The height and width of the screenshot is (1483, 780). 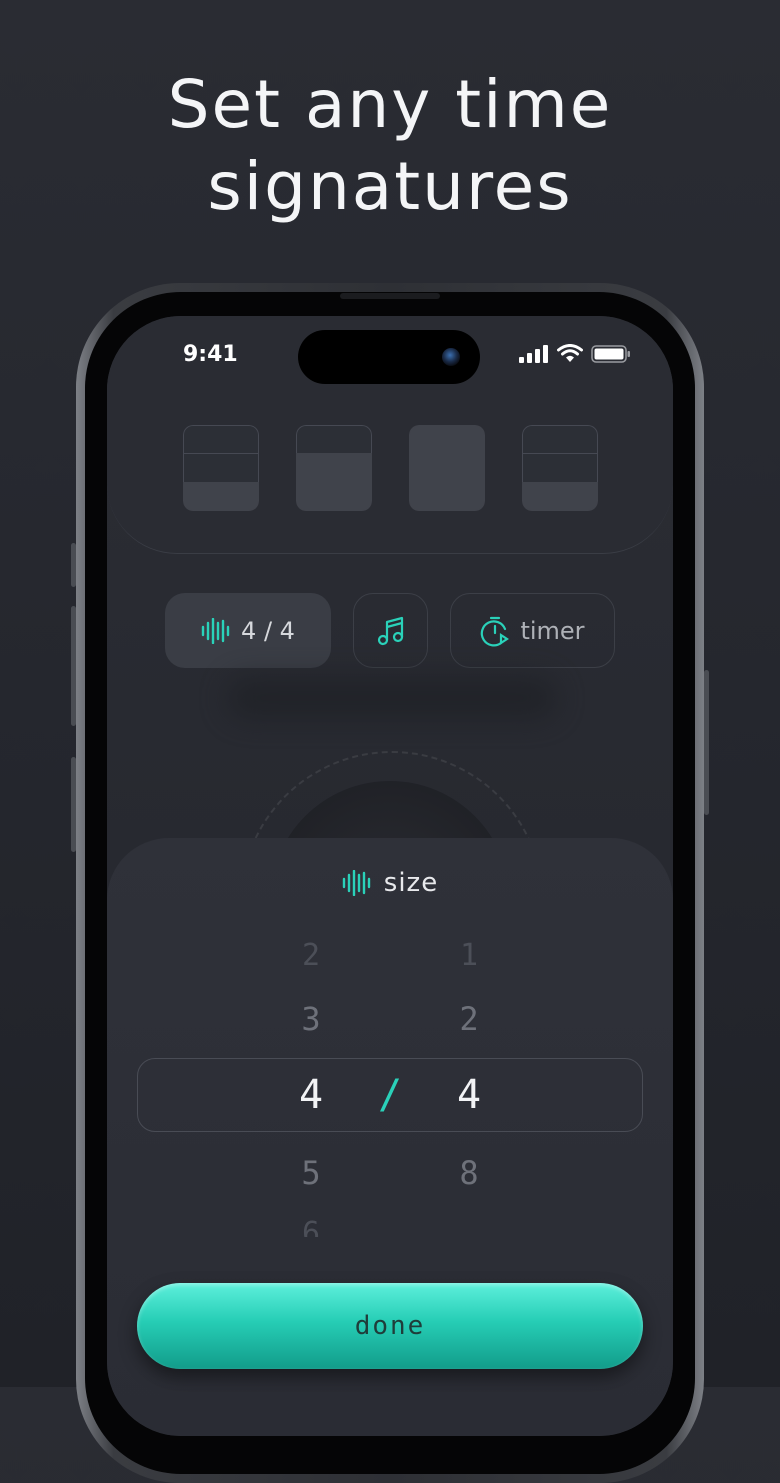 I want to click on phone-volume-up, so click(x=73, y=666).